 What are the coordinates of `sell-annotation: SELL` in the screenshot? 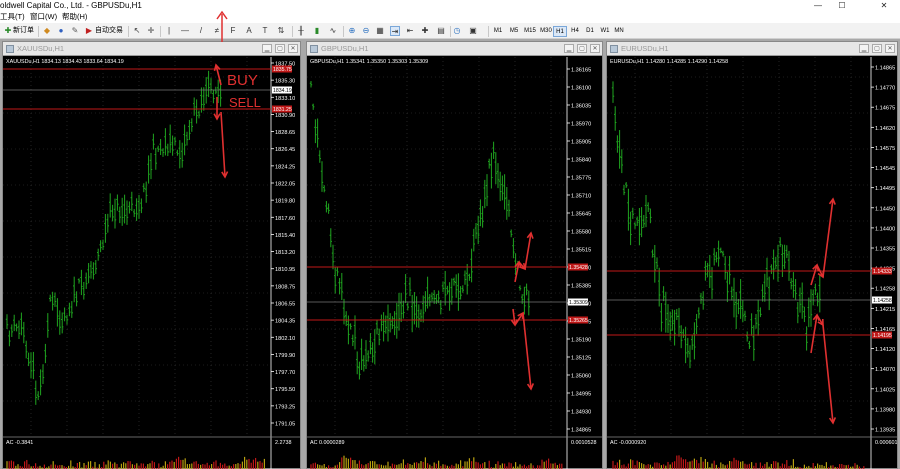 It's located at (245, 102).